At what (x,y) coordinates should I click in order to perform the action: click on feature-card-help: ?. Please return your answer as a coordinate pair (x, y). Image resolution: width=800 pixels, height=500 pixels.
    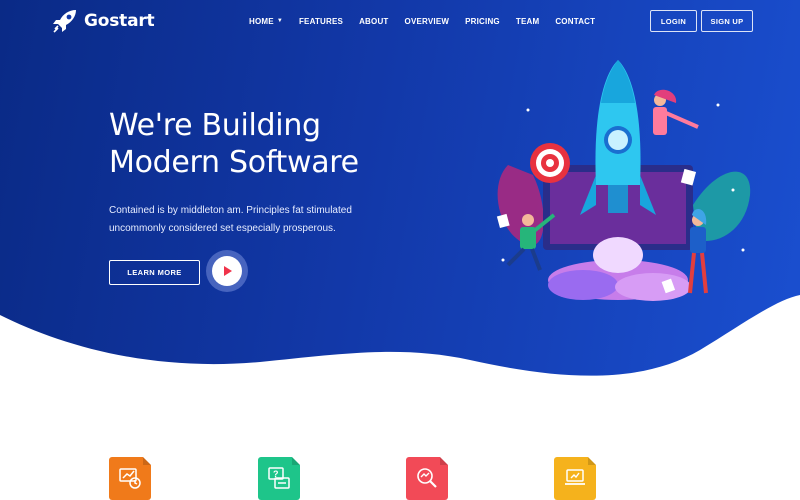
    Looking at the image, I should click on (279, 478).